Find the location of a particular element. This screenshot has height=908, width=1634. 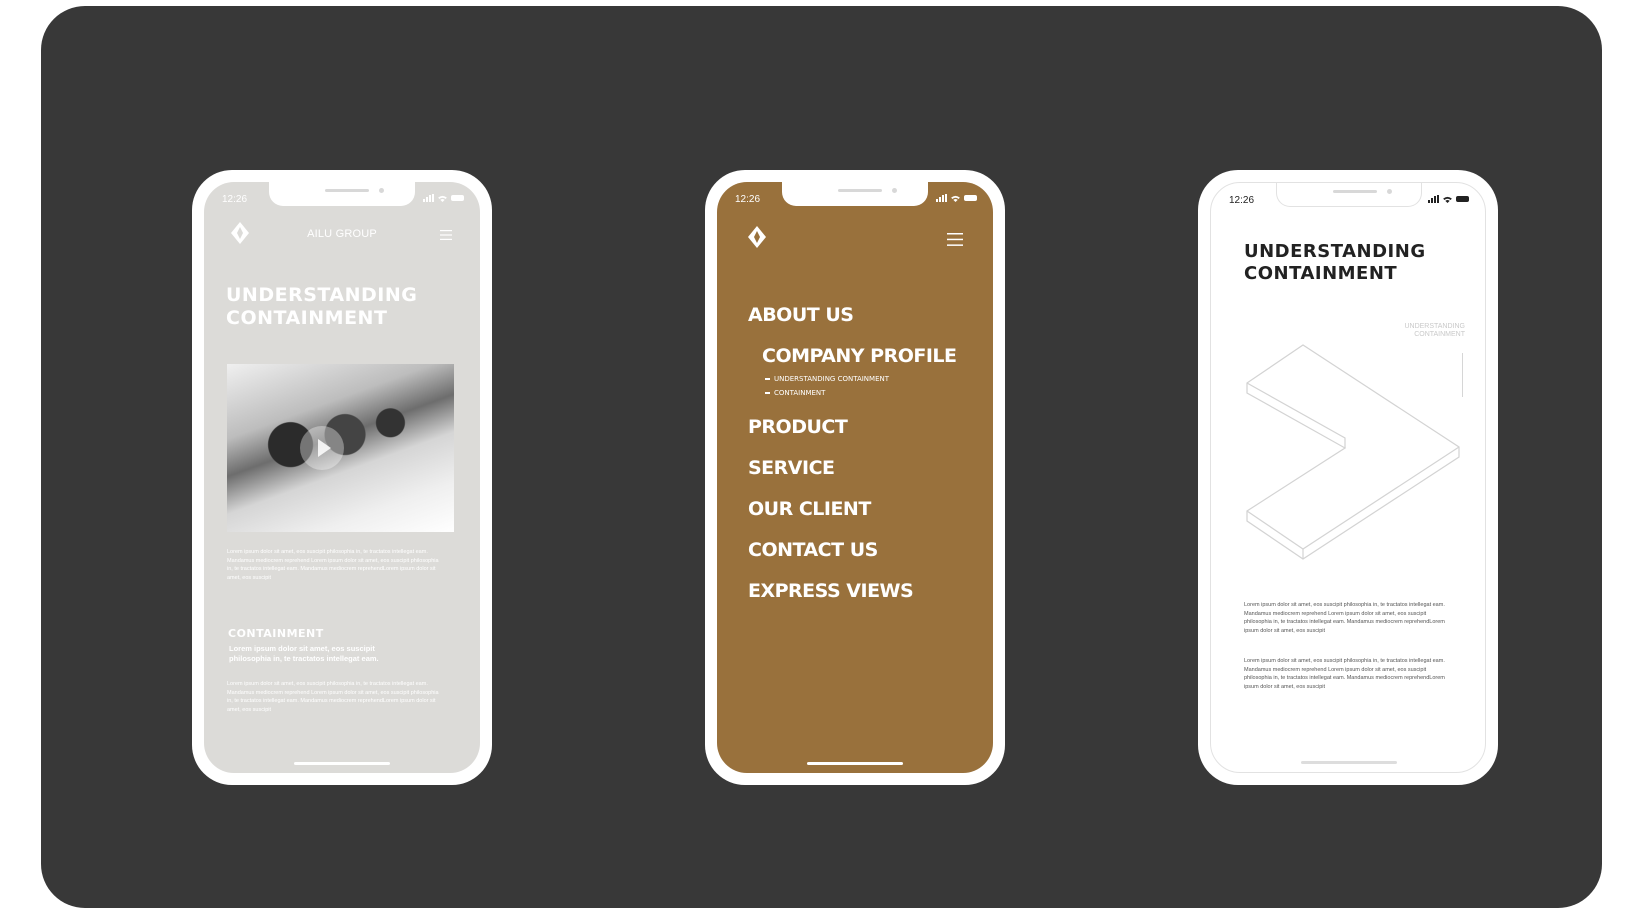

nav-item-company-profile: COMPANY PROFILE is located at coordinates (868, 357).